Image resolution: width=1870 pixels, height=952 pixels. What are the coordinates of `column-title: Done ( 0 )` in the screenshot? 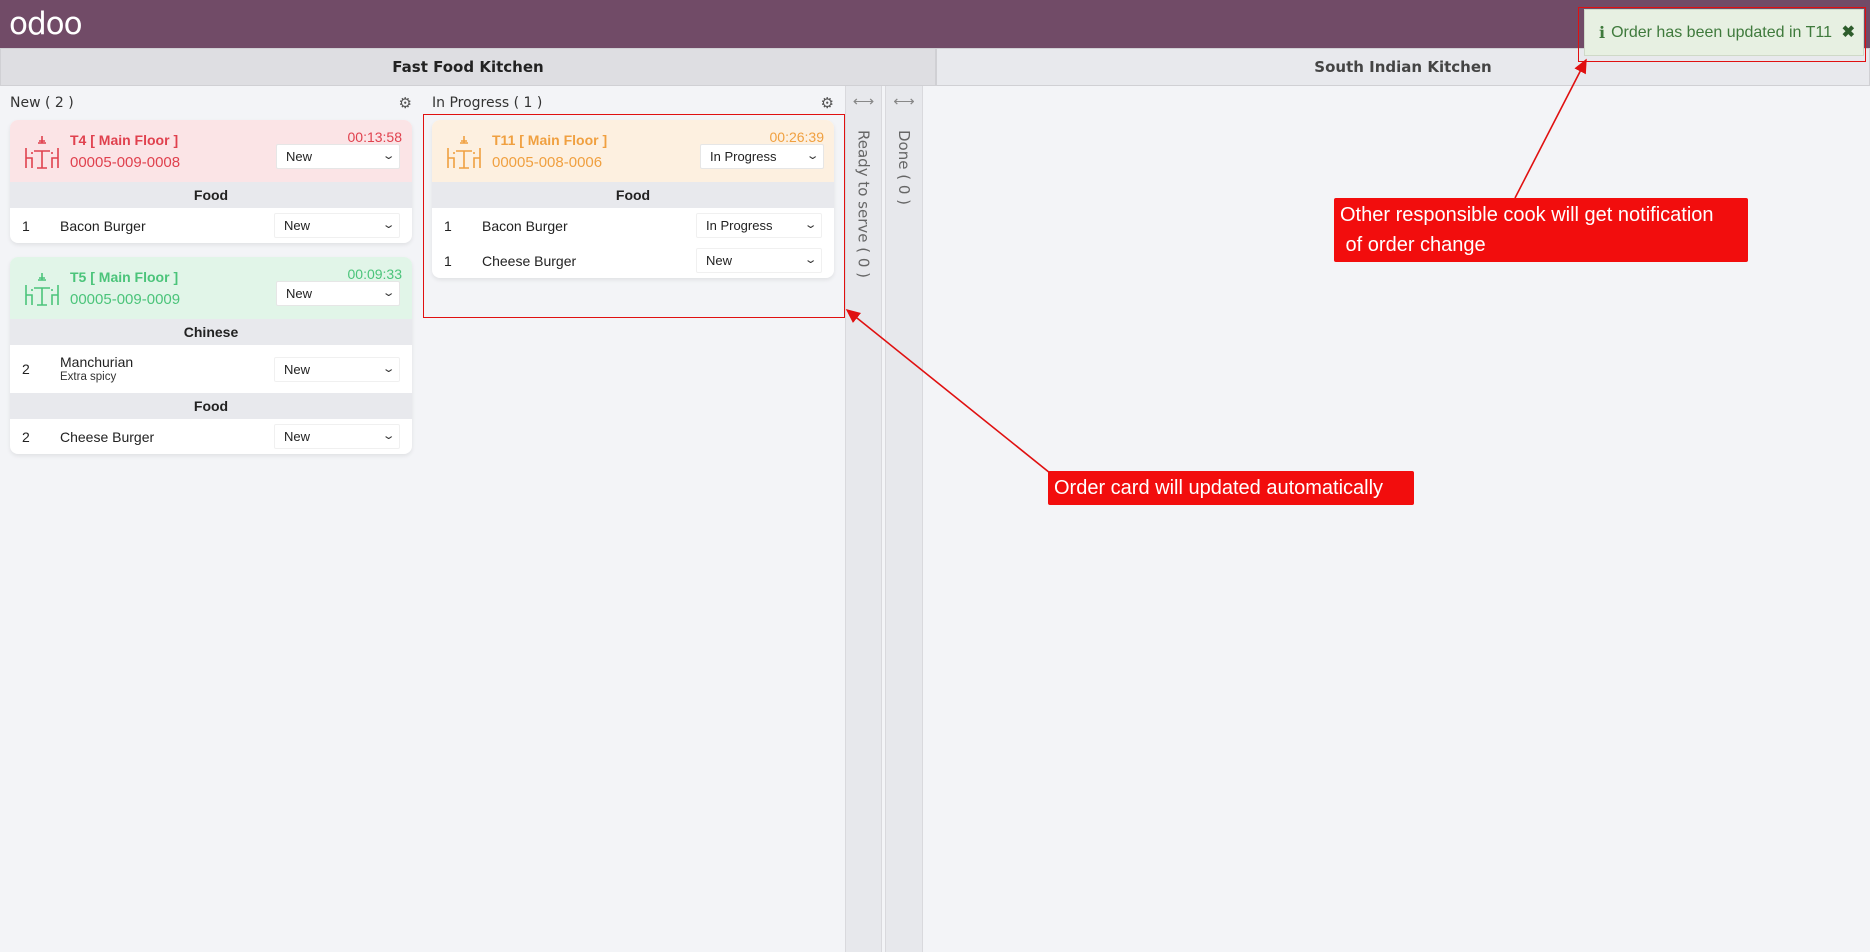 It's located at (904, 168).